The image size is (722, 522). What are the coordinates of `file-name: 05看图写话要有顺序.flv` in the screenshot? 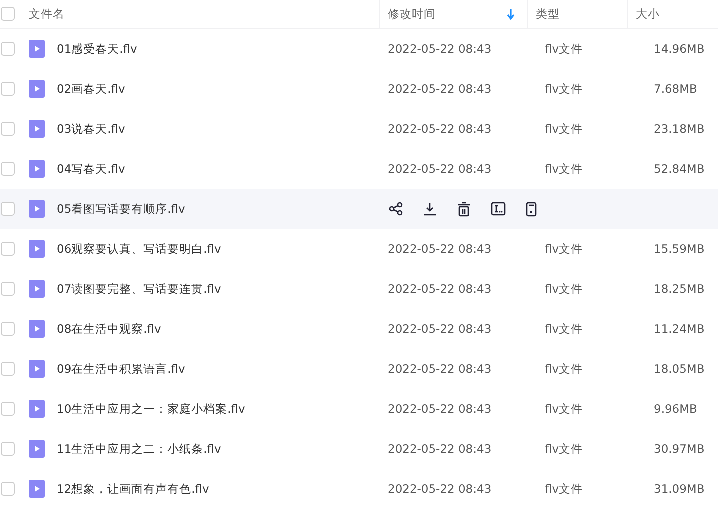 It's located at (121, 209).